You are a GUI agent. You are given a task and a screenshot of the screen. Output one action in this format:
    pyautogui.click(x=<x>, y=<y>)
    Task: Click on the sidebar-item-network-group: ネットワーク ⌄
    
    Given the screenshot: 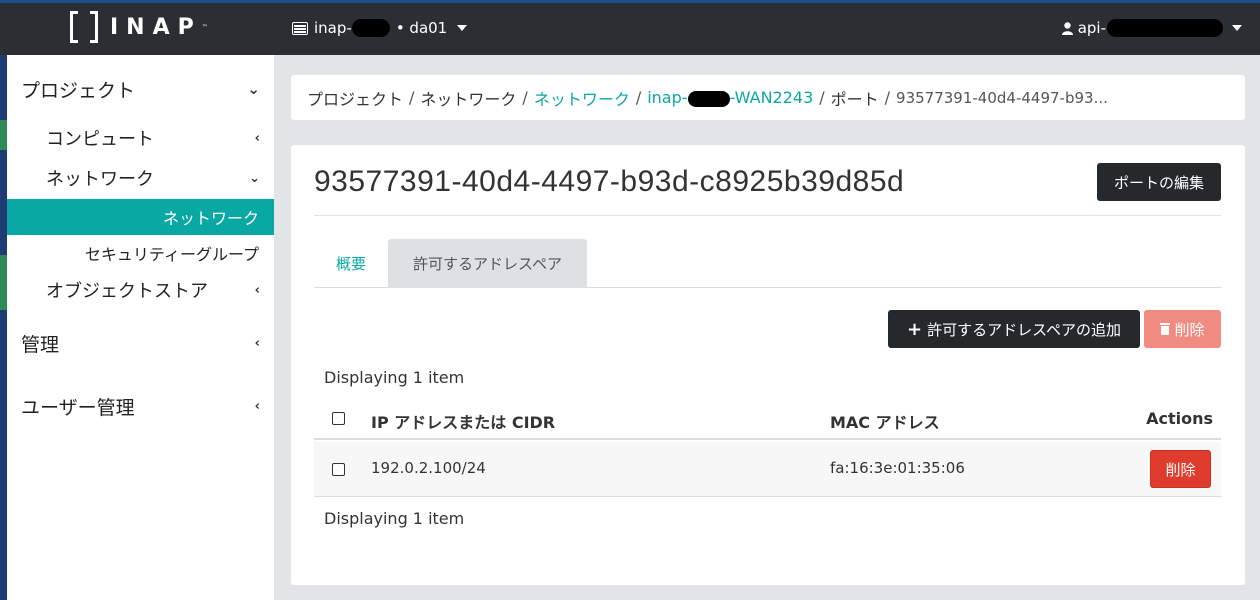 What is the action you would take?
    pyautogui.click(x=140, y=178)
    